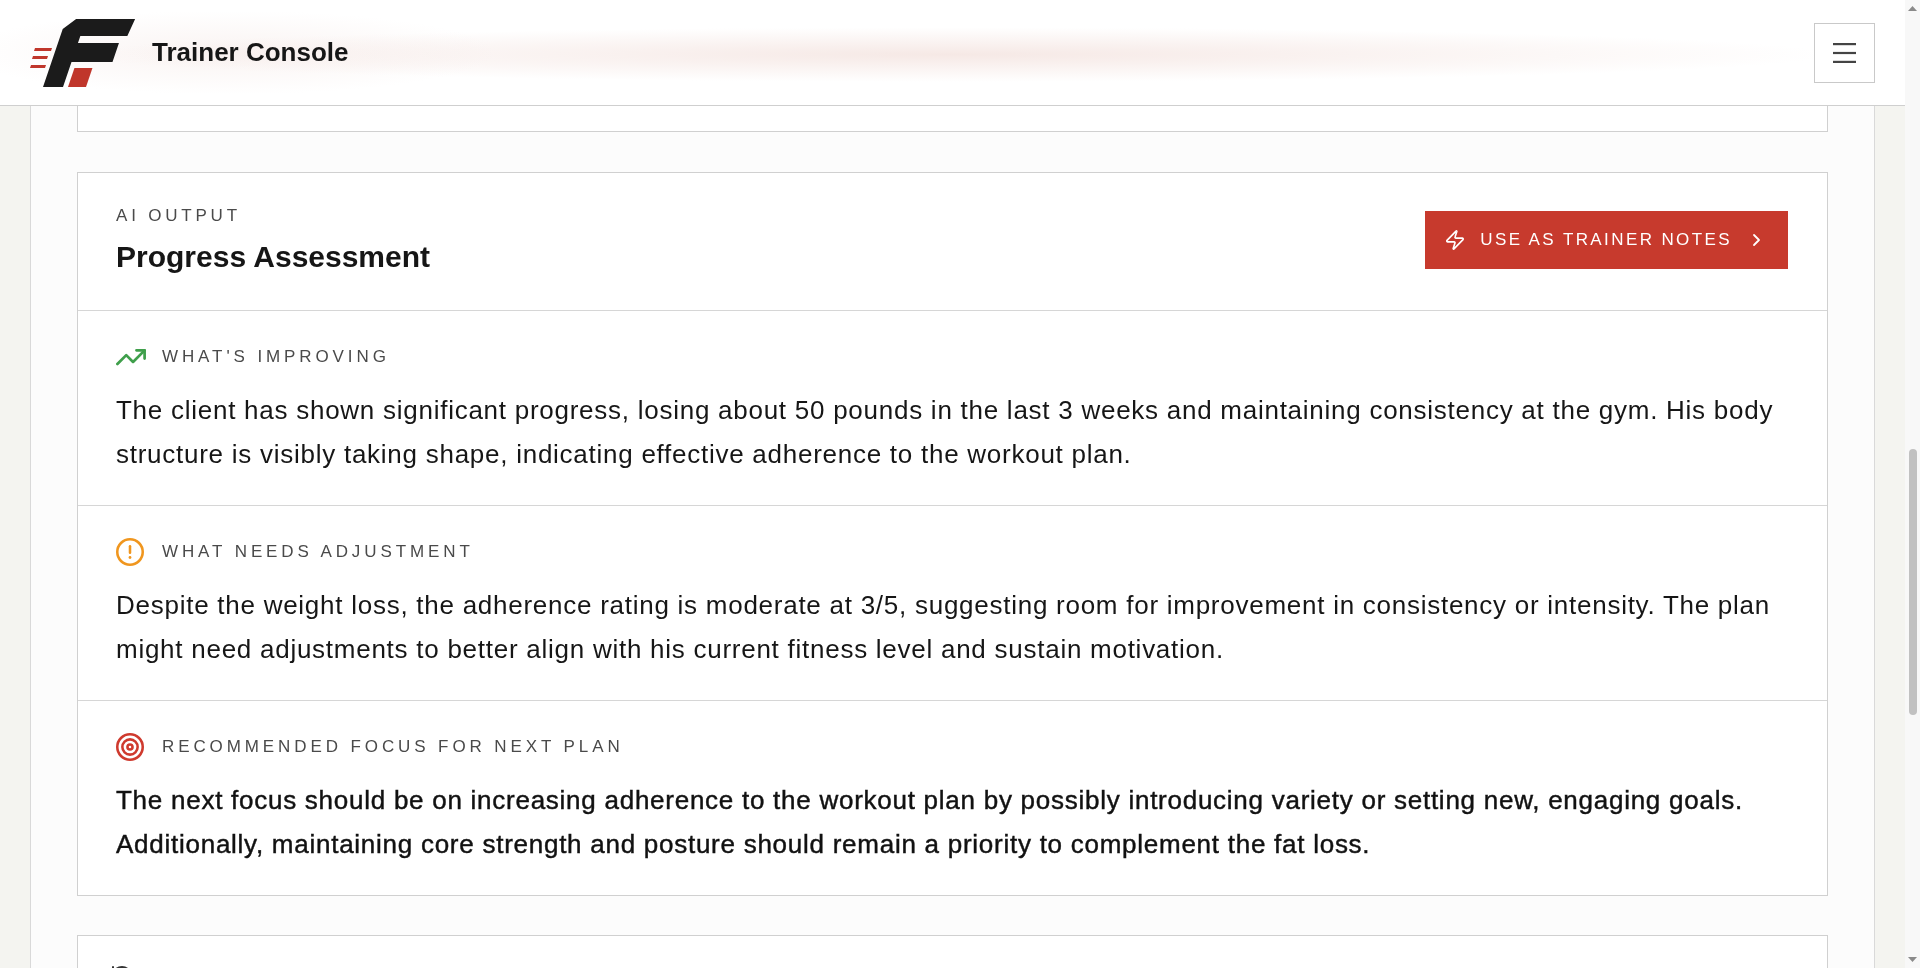  What do you see at coordinates (1912, 959) in the screenshot?
I see `scroll-down-arrow-icon` at bounding box center [1912, 959].